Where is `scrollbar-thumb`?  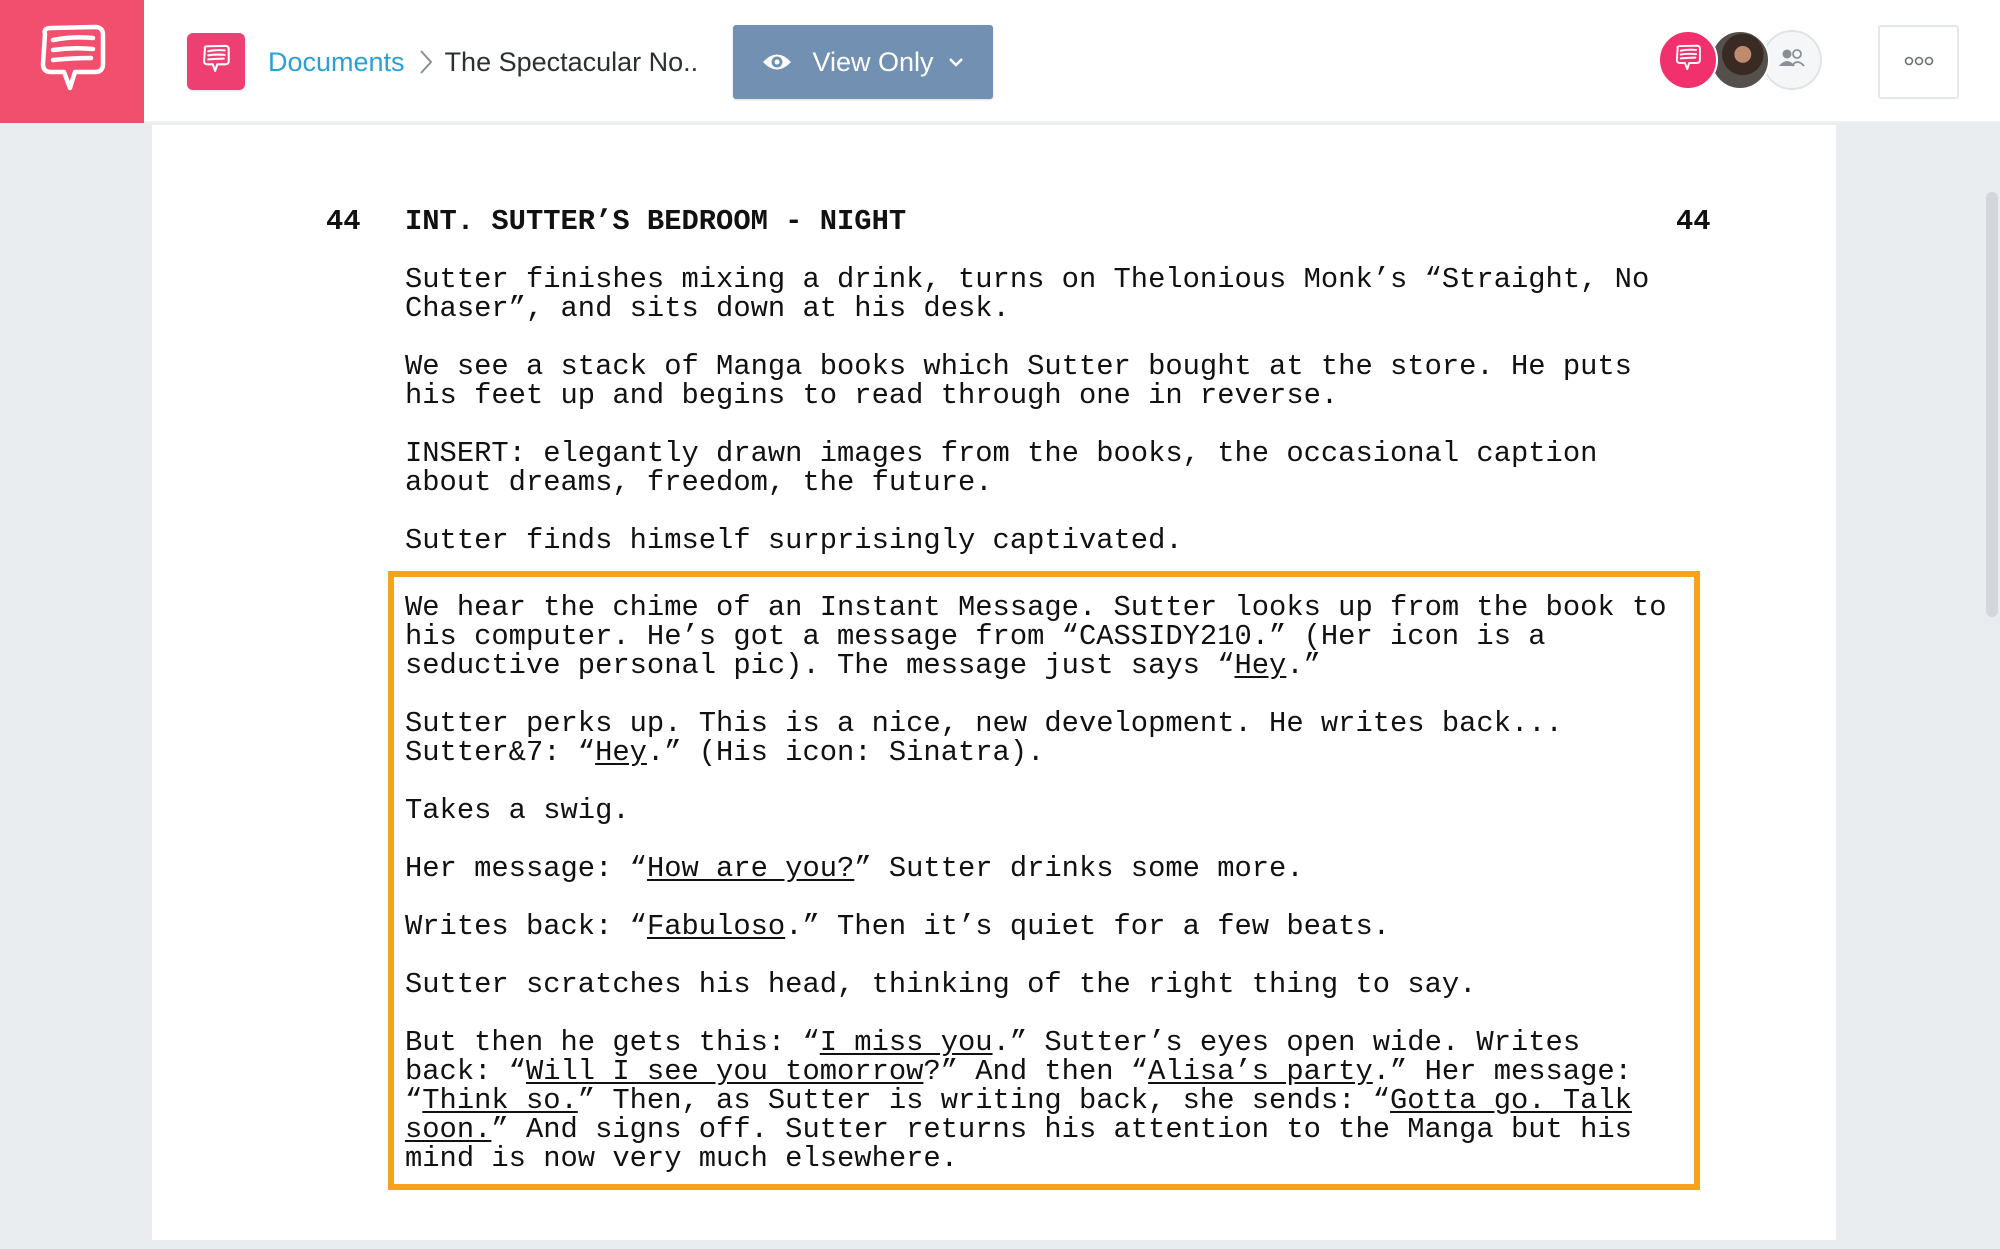 scrollbar-thumb is located at coordinates (1992, 404).